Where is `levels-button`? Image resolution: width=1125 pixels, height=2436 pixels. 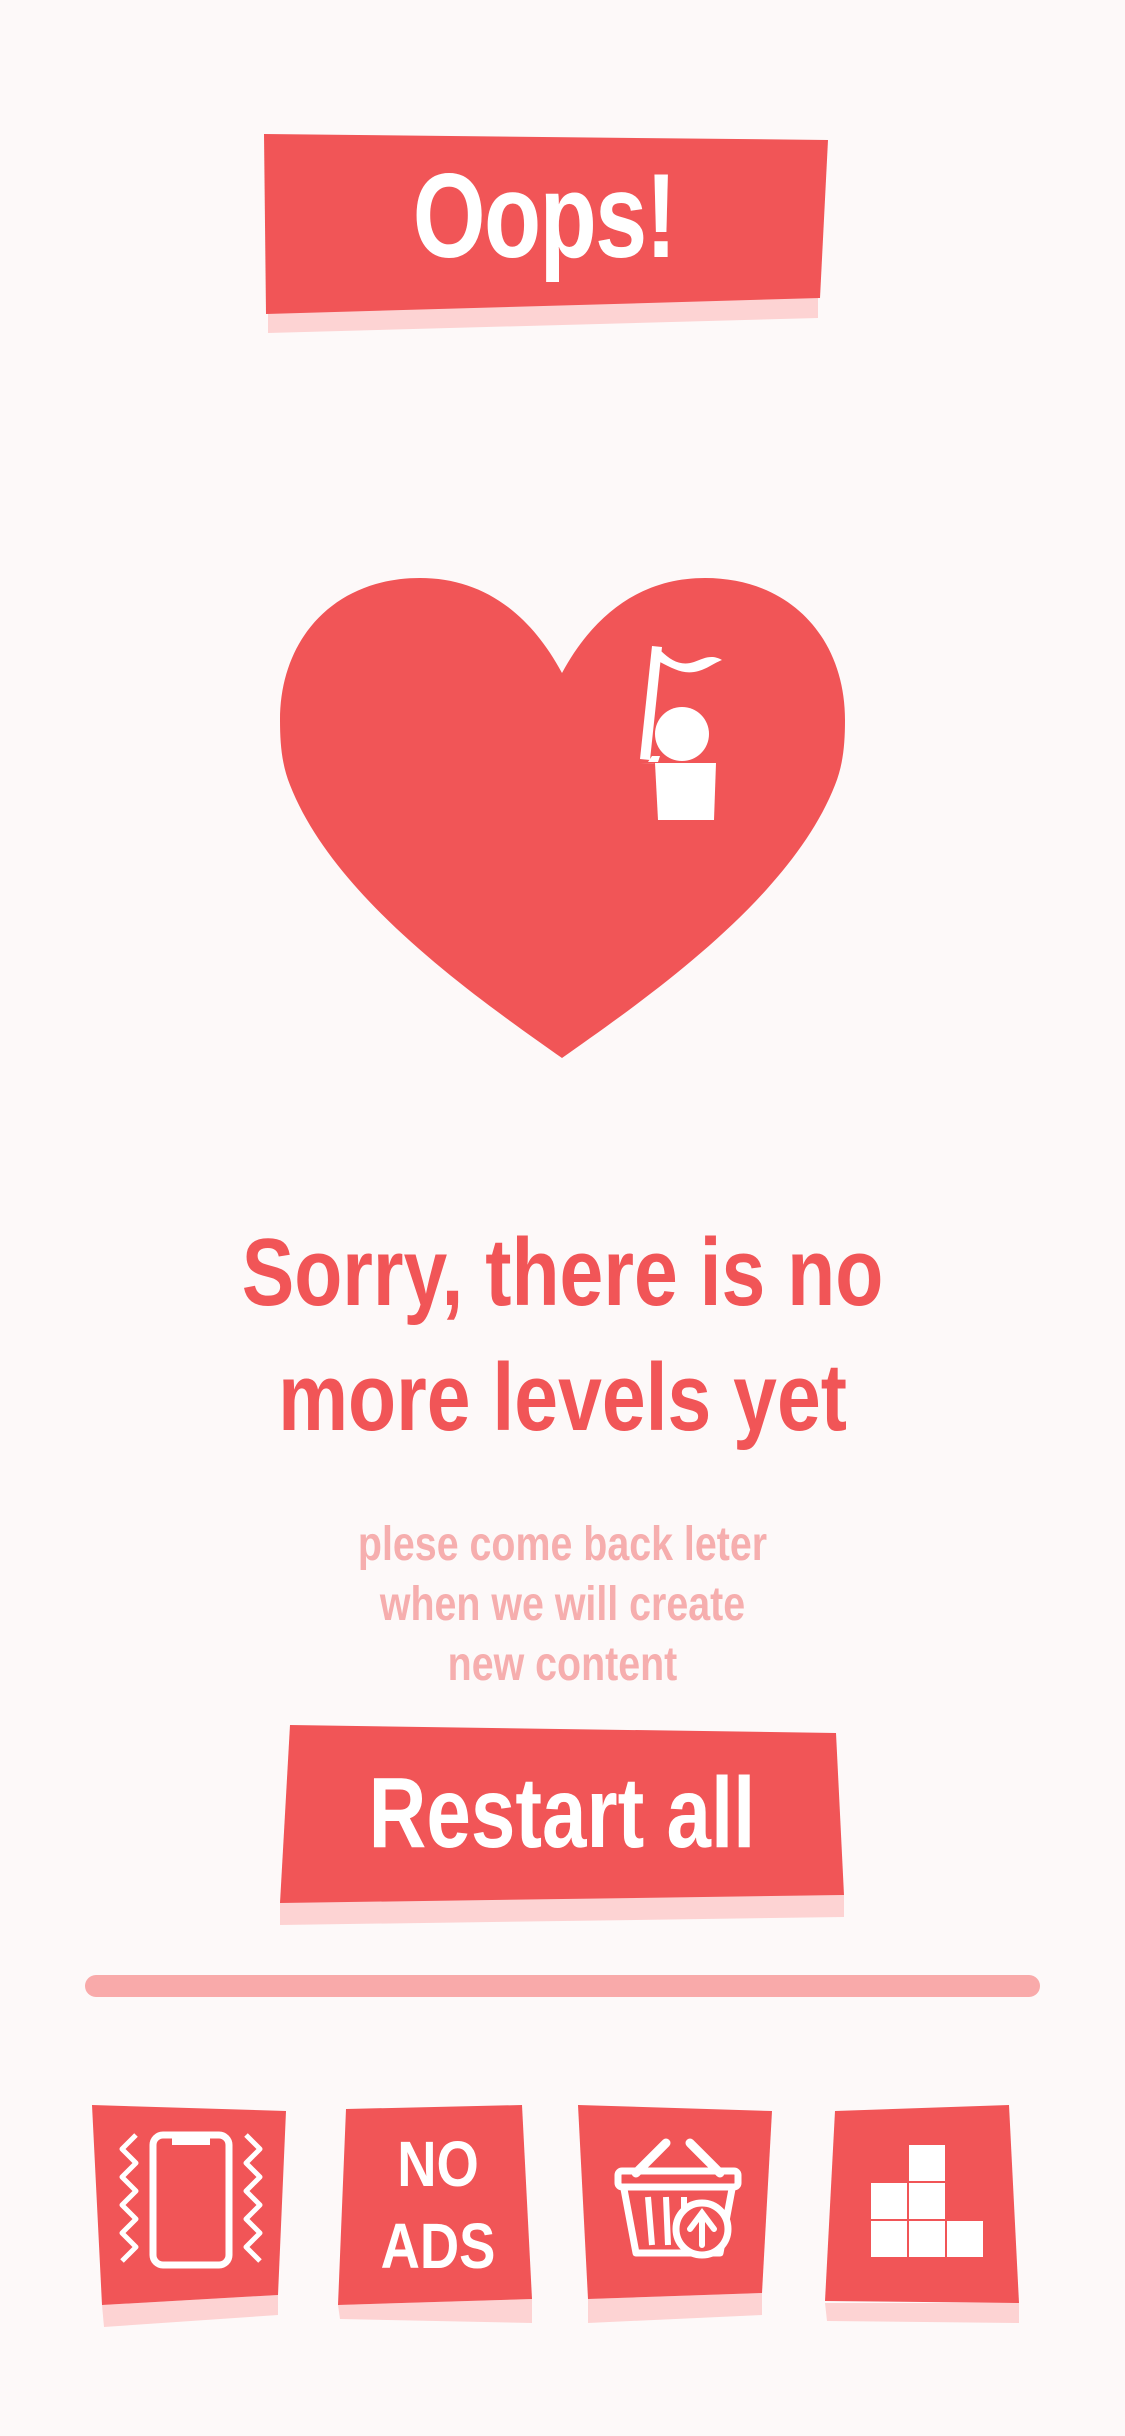
levels-button is located at coordinates (925, 2216).